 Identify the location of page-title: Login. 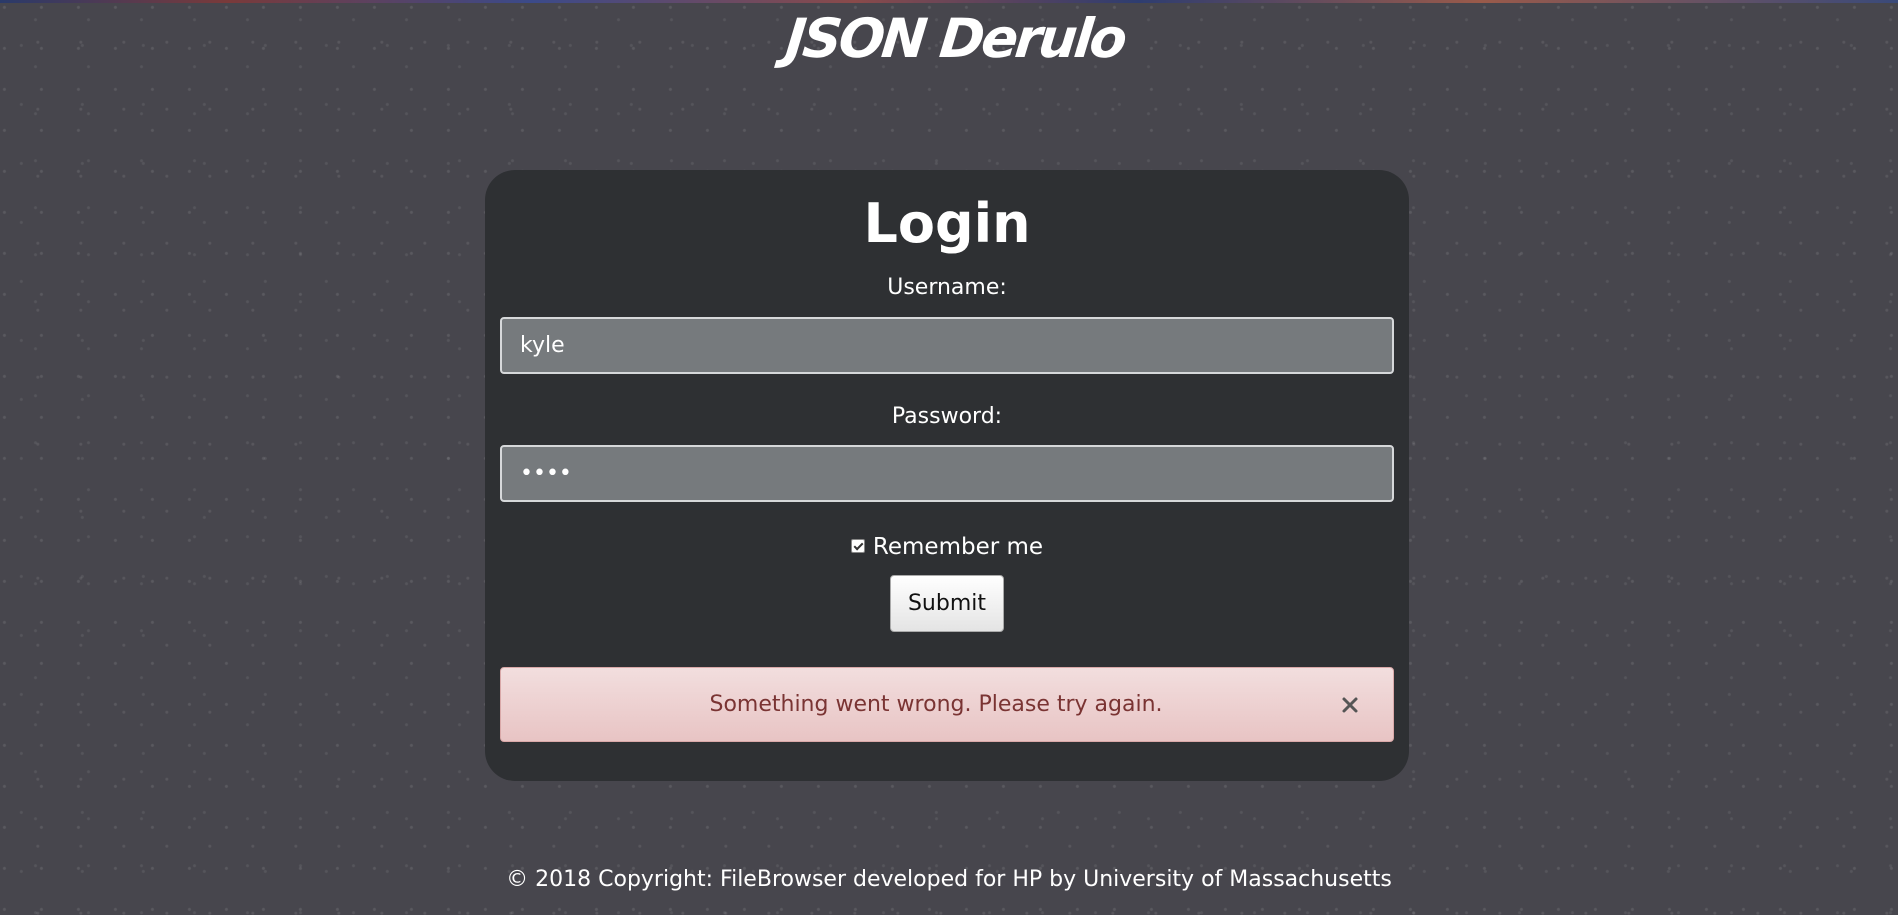
(947, 223).